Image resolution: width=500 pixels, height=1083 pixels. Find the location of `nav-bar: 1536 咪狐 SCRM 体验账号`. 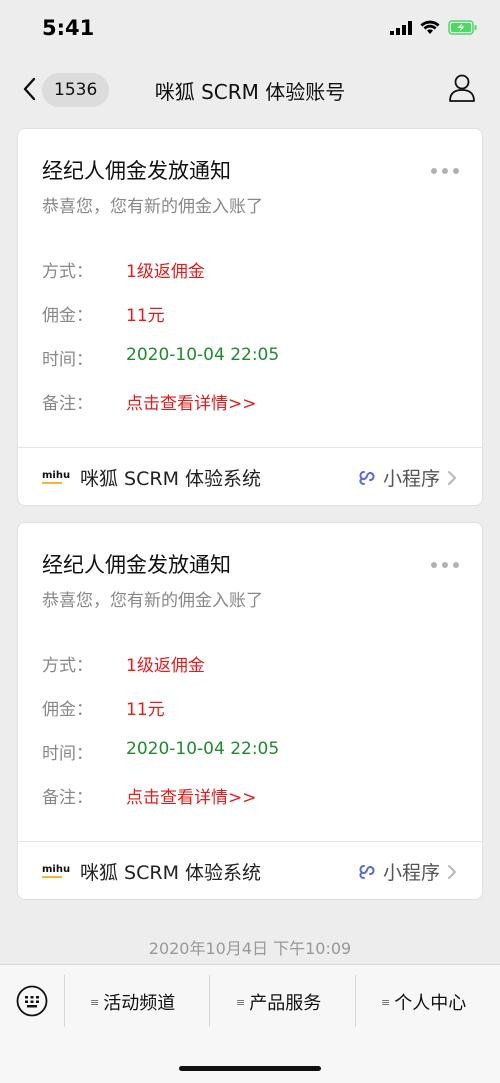

nav-bar: 1536 咪狐 SCRM 体验账号 is located at coordinates (250, 90).